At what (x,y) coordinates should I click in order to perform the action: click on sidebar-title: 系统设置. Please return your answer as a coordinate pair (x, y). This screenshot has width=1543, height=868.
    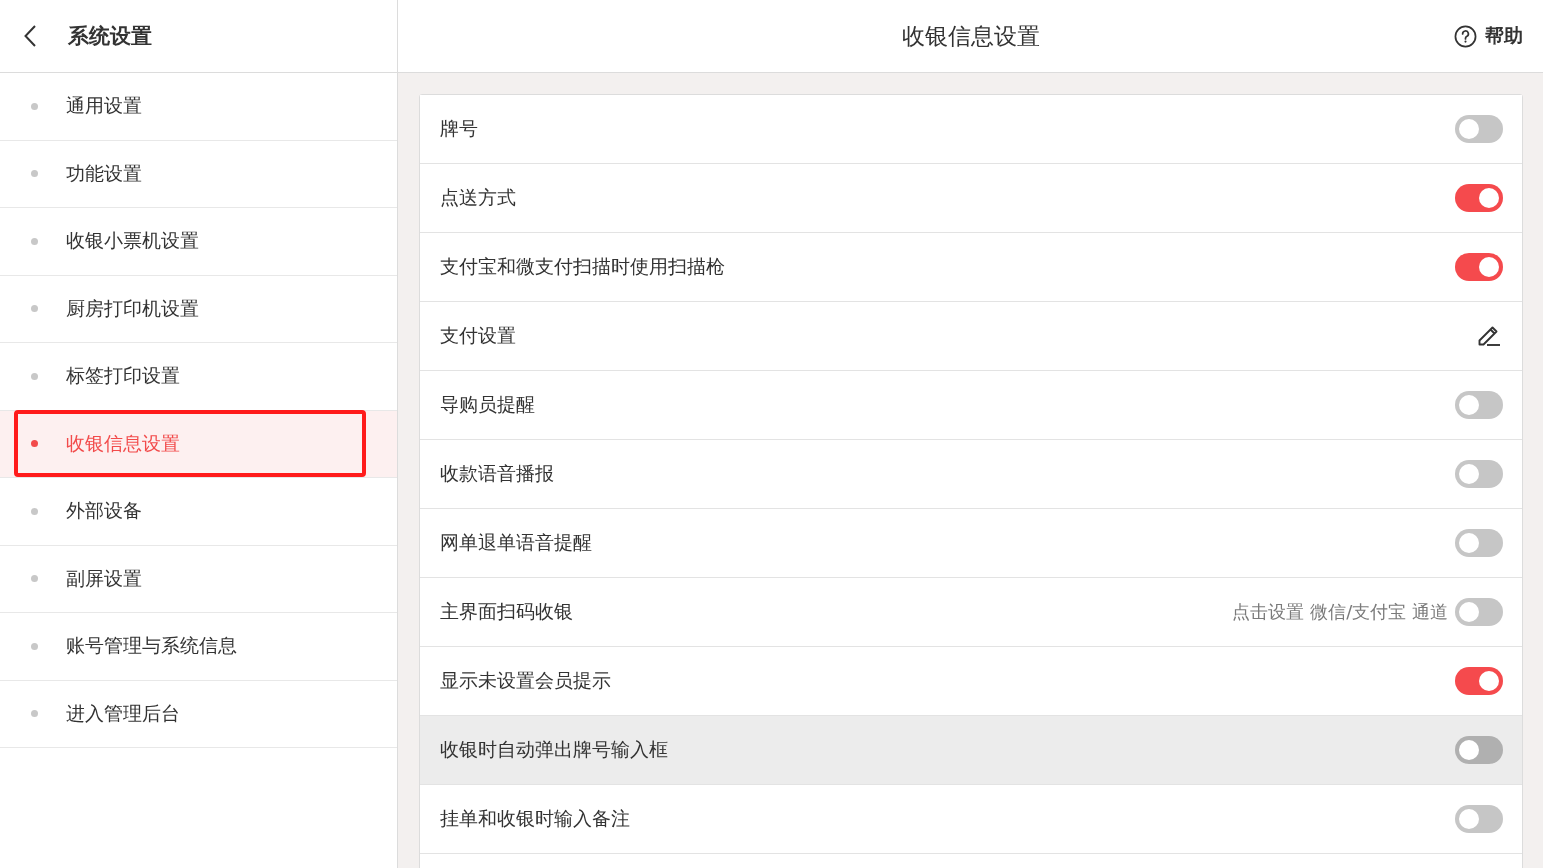
    Looking at the image, I should click on (110, 36).